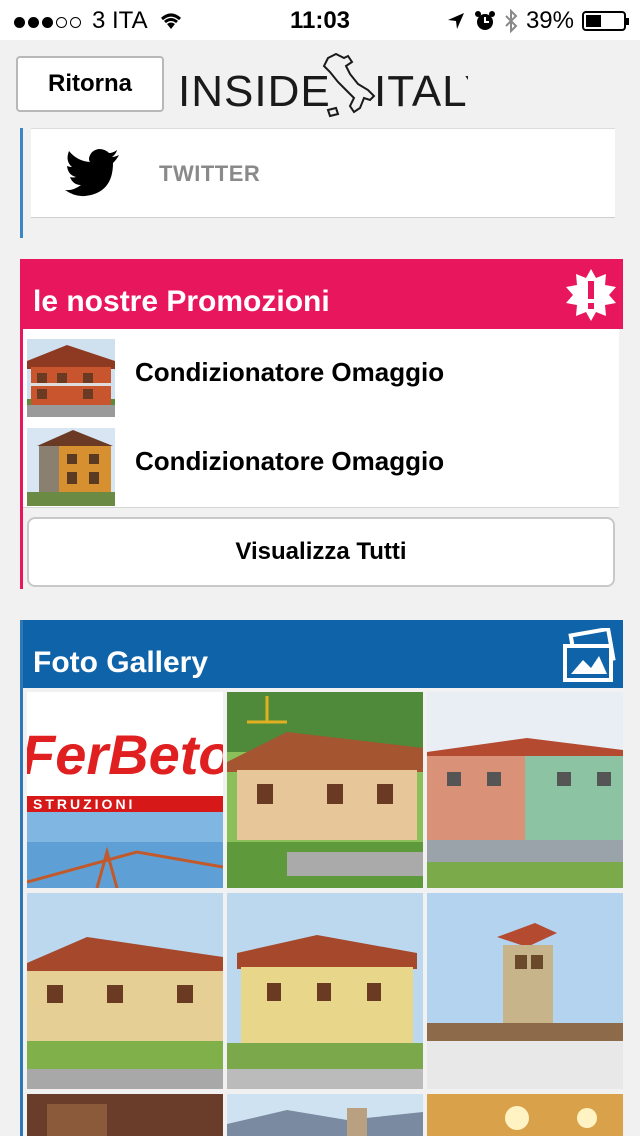 This screenshot has width=640, height=1136. What do you see at coordinates (323, 173) in the screenshot?
I see `twitter-link: TWITTER` at bounding box center [323, 173].